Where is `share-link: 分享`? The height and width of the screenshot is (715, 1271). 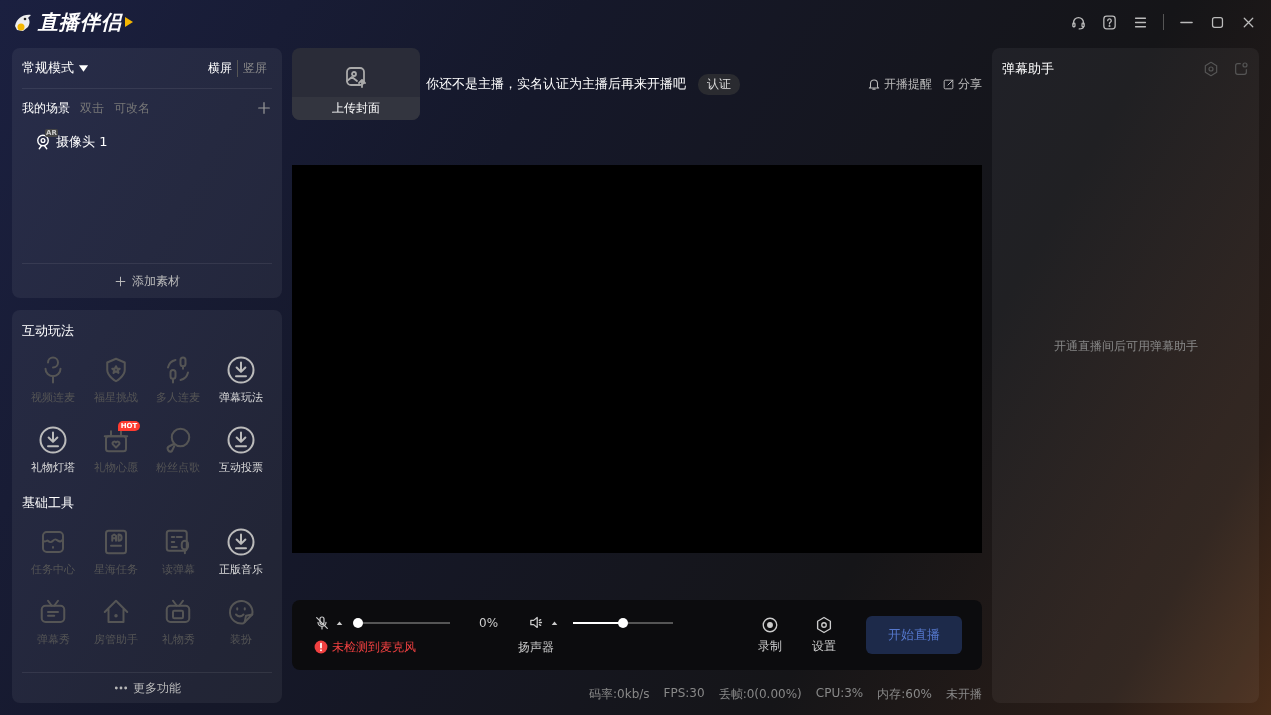 share-link: 分享 is located at coordinates (962, 84).